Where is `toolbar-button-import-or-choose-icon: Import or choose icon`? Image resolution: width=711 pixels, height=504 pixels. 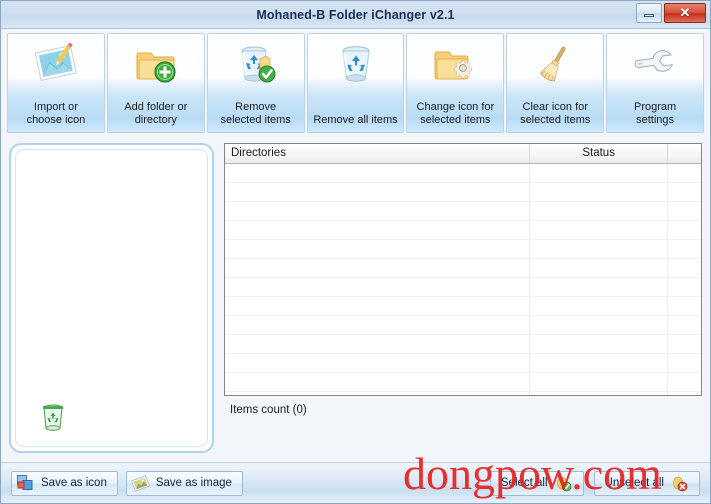
toolbar-button-import-or-choose-icon: Import or choose icon is located at coordinates (56, 83).